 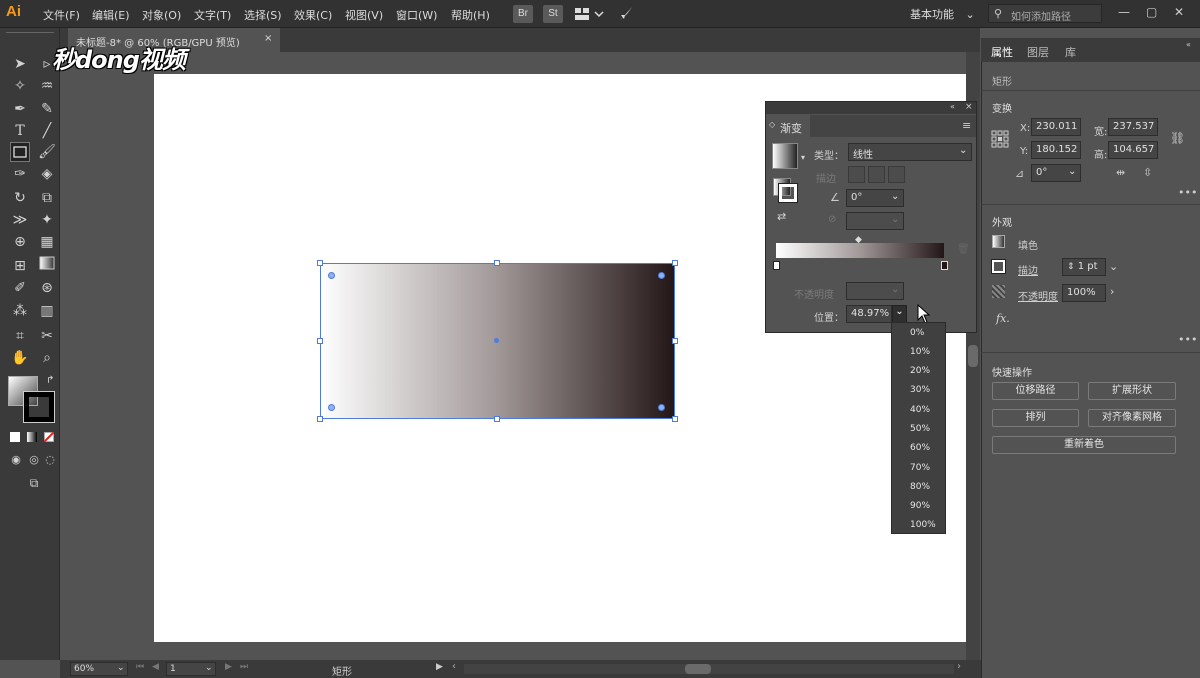 I want to click on resize-handle-r, so click(x=675, y=341).